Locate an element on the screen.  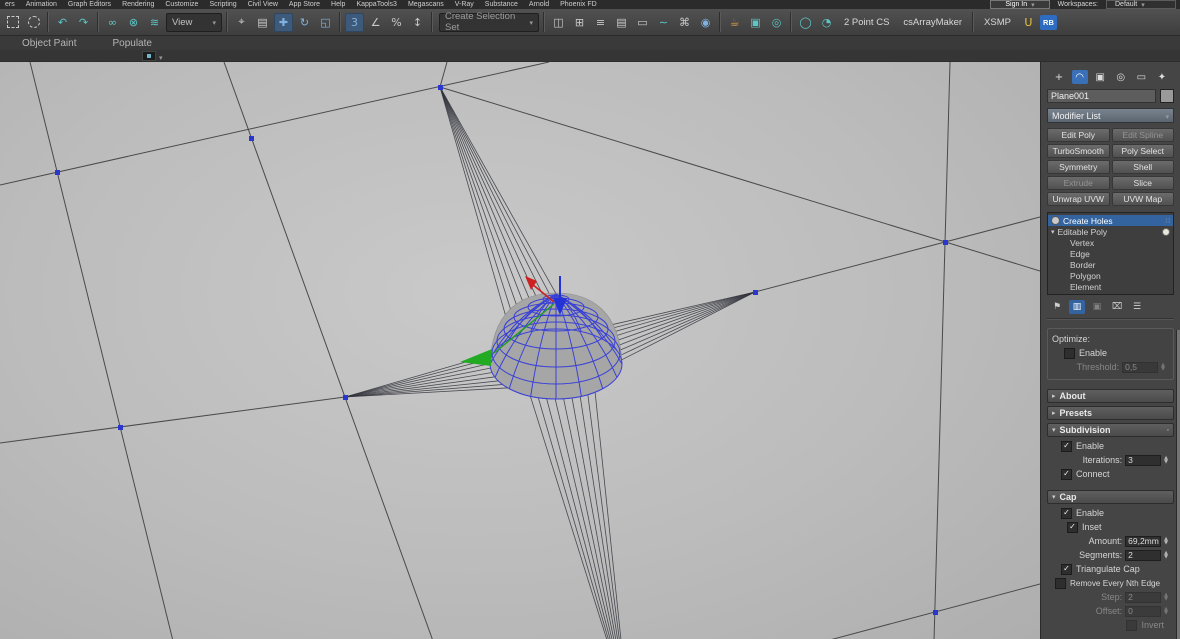
menu-item-arnold: Arnold is located at coordinates (539, 4).